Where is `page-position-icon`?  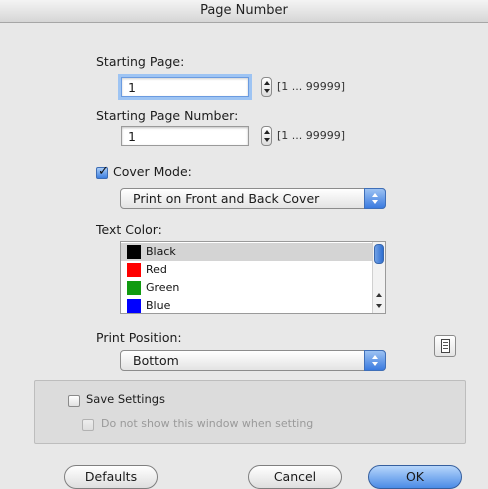 page-position-icon is located at coordinates (445, 346).